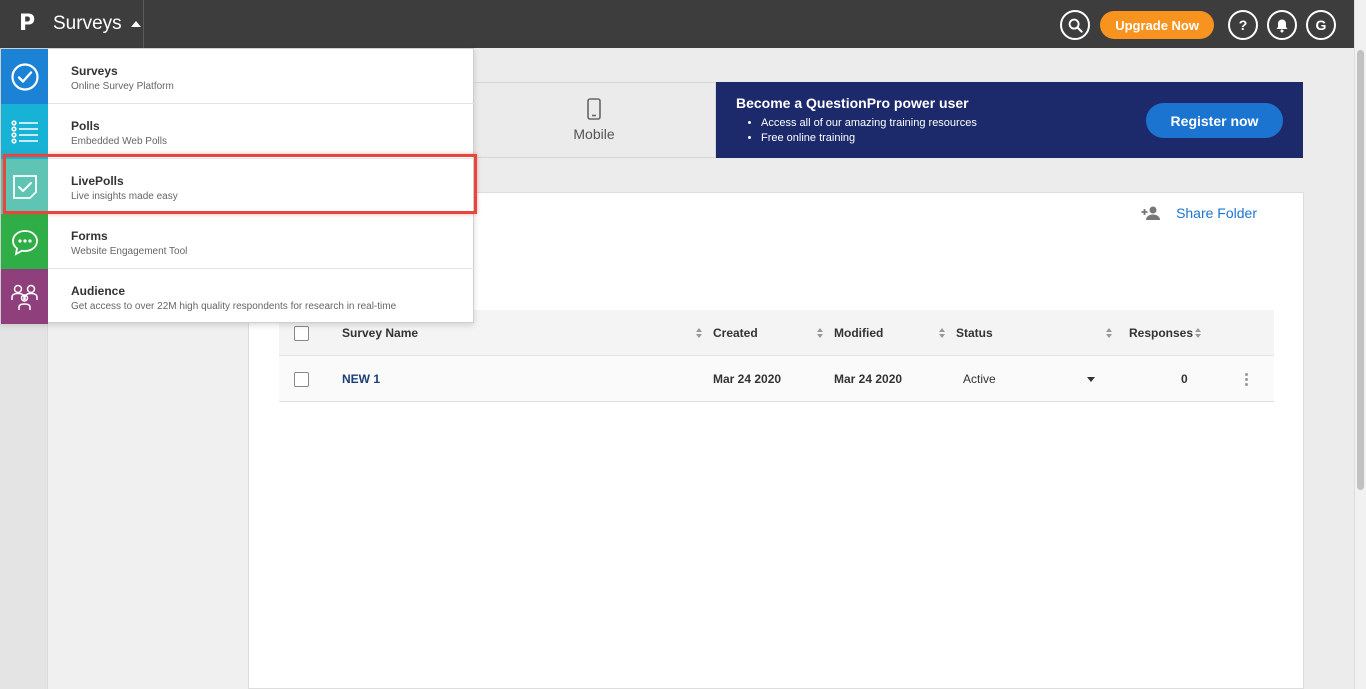  What do you see at coordinates (852, 103) in the screenshot?
I see `promo-title: Become a QuestionPro power user` at bounding box center [852, 103].